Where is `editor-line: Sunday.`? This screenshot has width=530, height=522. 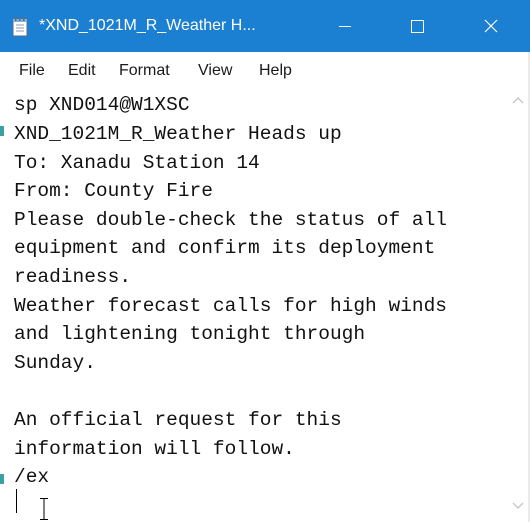 editor-line: Sunday. is located at coordinates (55, 363).